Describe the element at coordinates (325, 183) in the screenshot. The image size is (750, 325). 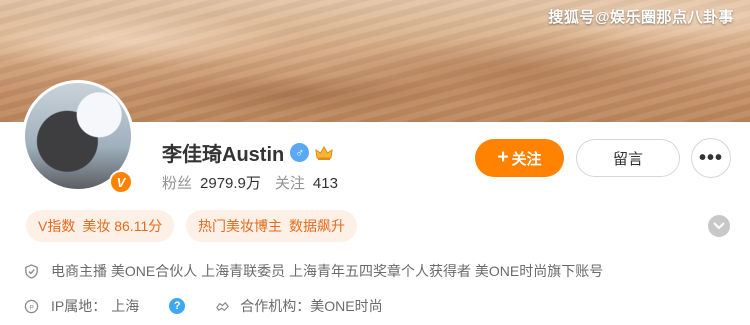
I see `following-value: 413` at that location.